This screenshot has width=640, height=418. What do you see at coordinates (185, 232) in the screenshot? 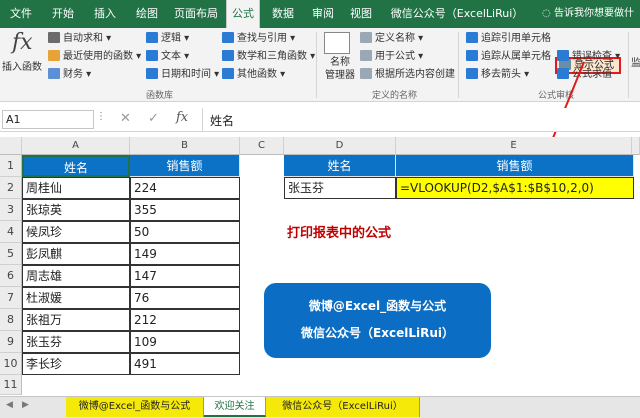
I see `cell-sales: 50` at bounding box center [185, 232].